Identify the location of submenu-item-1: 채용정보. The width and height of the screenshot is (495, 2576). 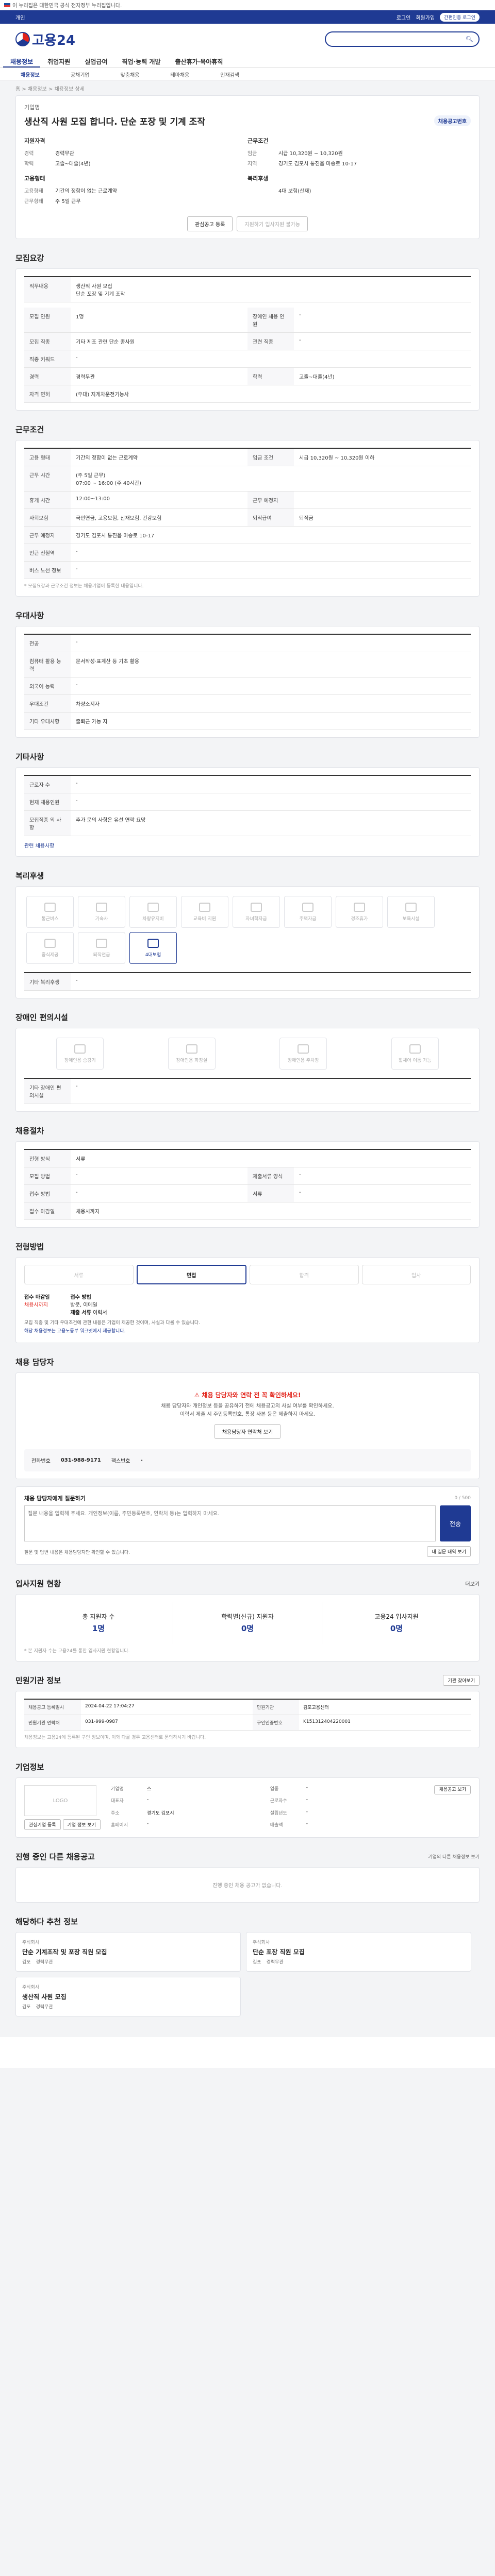
(30, 74).